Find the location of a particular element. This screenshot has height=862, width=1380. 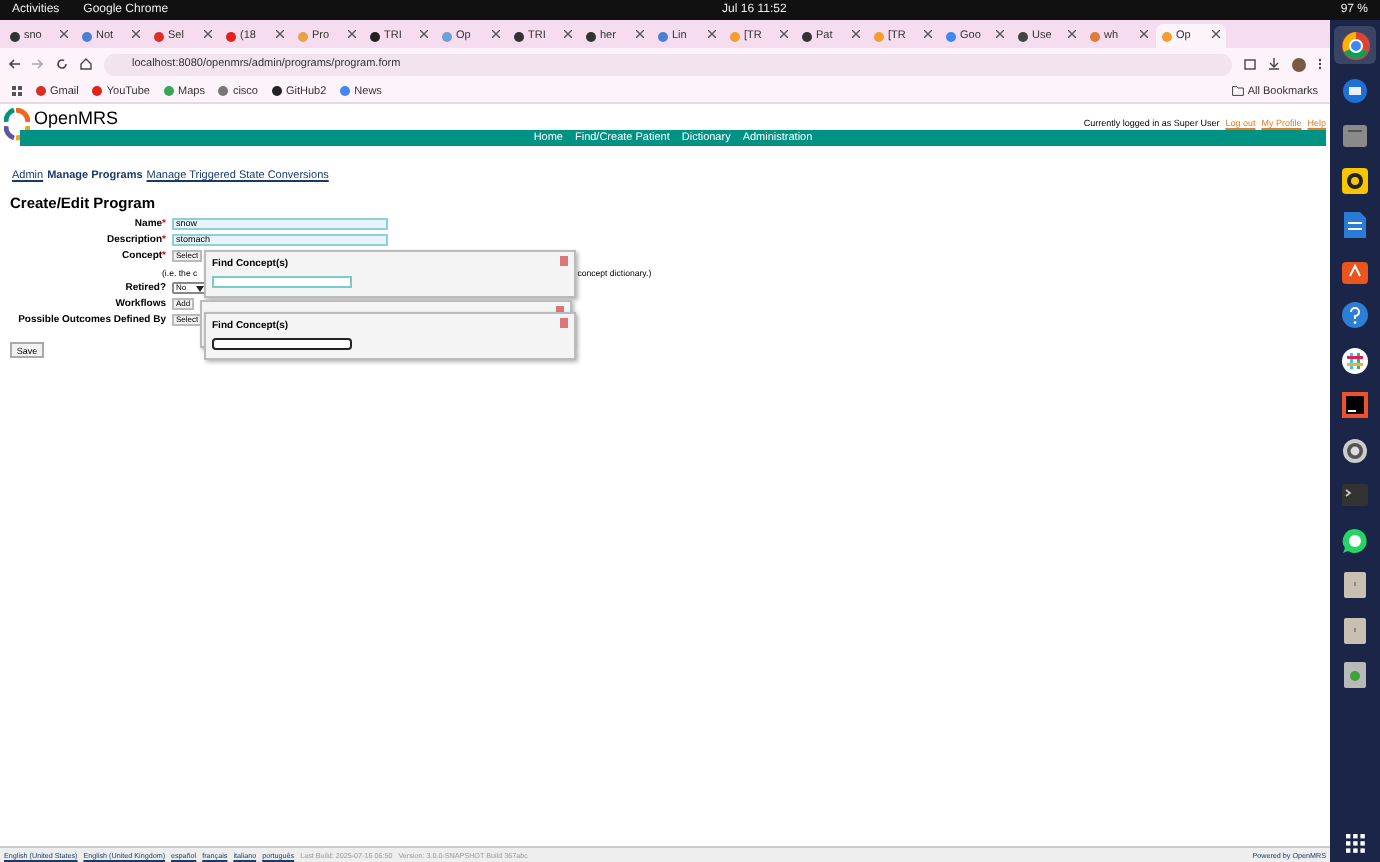

chat-bubble-icon is located at coordinates (1355, 540).